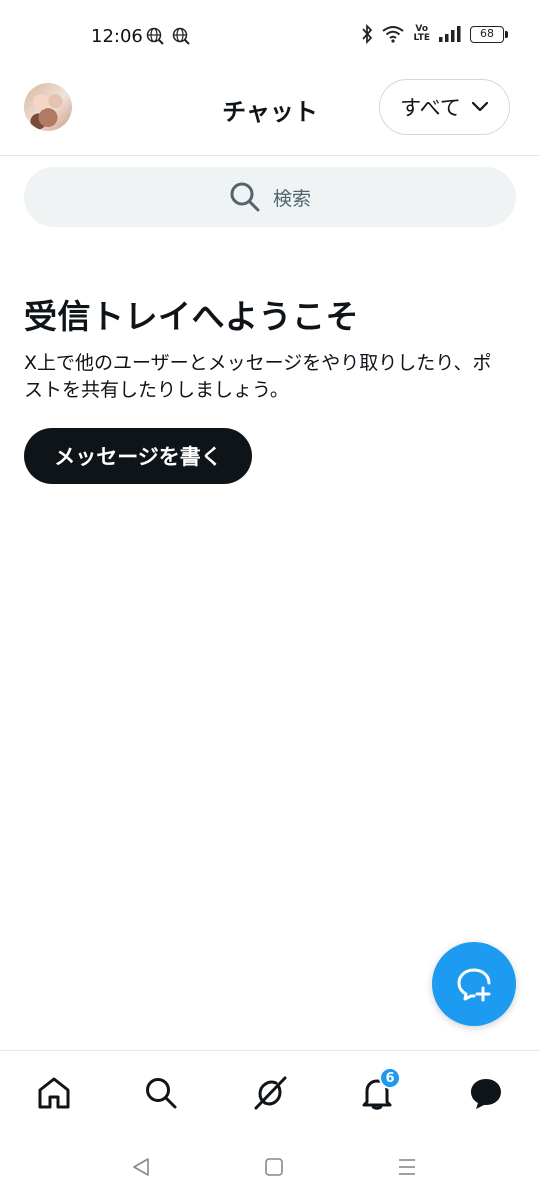 Image resolution: width=540 pixels, height=1200 pixels. I want to click on filter-label: すべて, so click(430, 108).